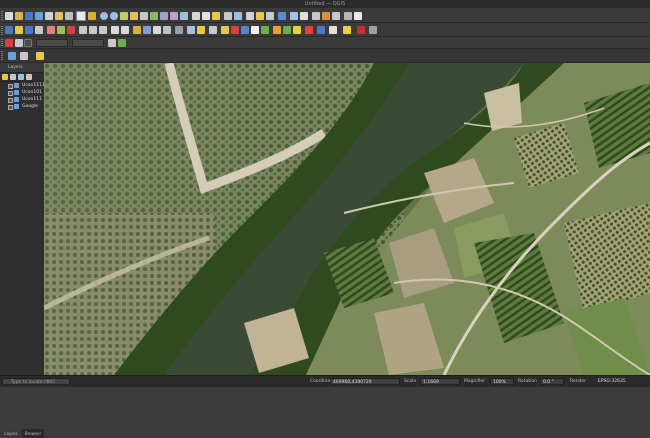 The width and height of the screenshot is (650, 438). I want to click on toggle-editing-icon, so click(19, 30).